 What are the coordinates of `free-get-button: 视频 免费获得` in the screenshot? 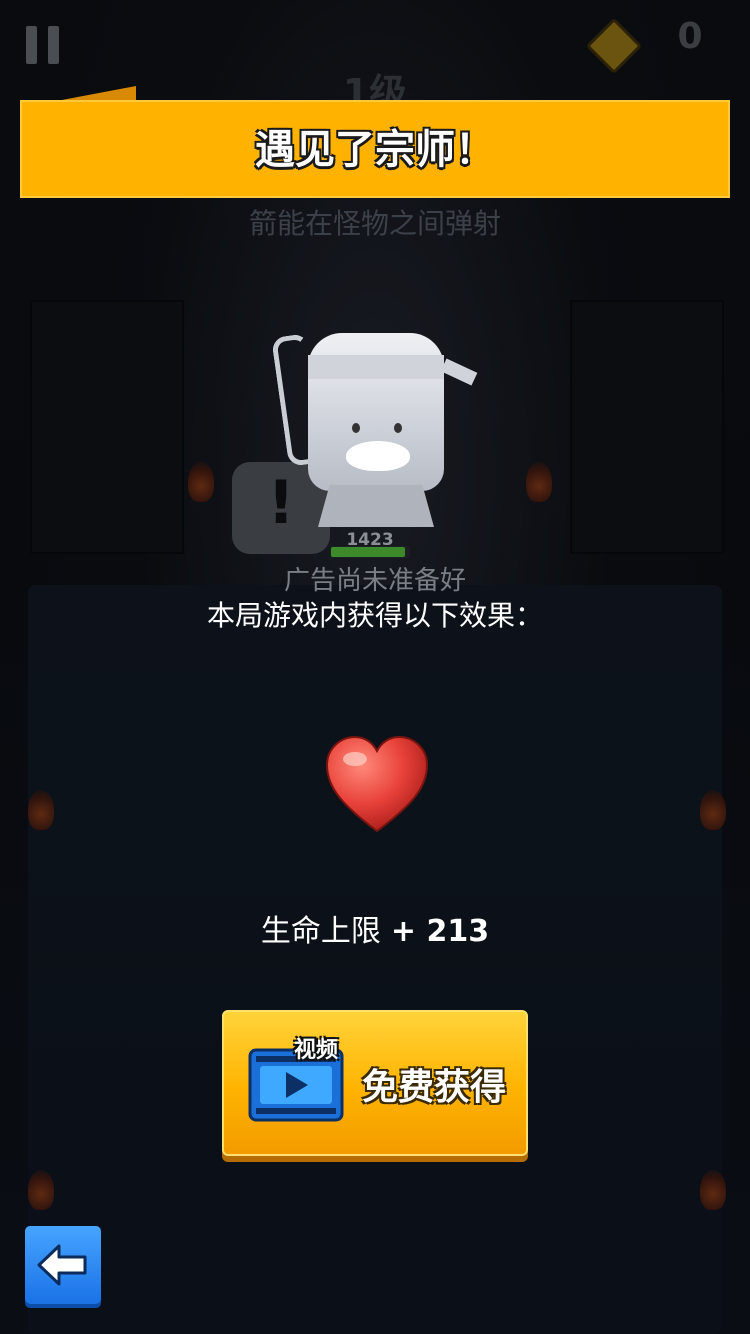 It's located at (375, 1083).